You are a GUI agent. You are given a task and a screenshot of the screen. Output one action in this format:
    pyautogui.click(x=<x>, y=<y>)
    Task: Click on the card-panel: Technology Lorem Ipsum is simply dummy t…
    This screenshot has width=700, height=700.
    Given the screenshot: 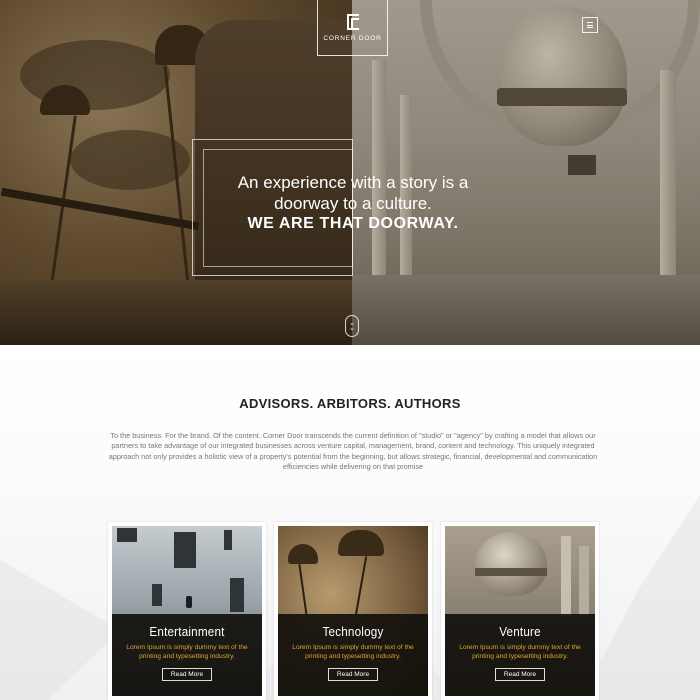 What is the action you would take?
    pyautogui.click(x=353, y=655)
    